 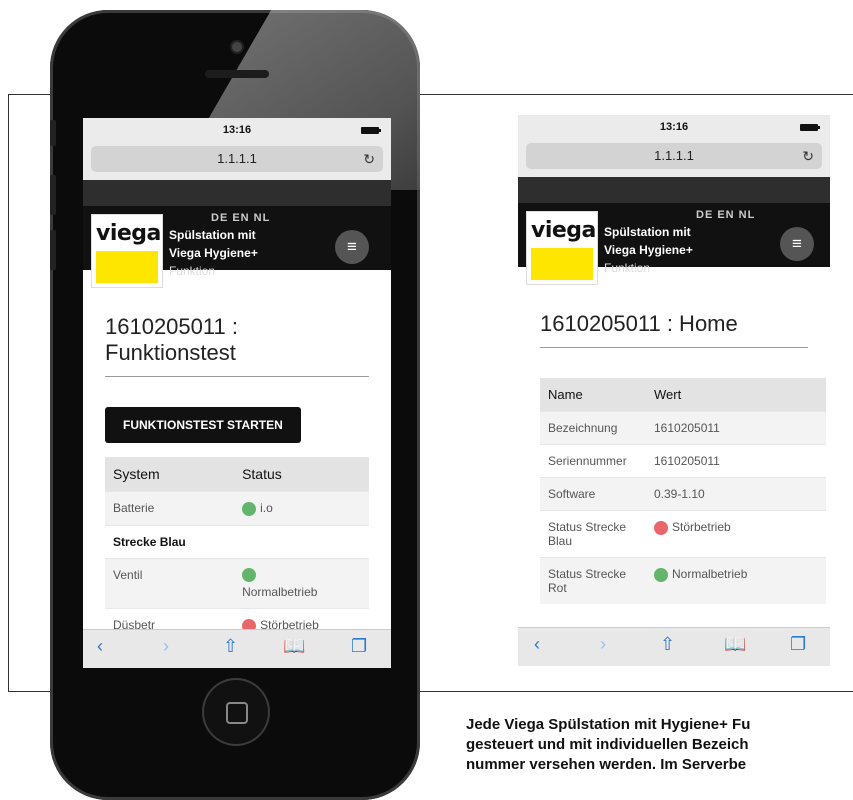 I want to click on table-row: Status Strecke Blau Störbetrieb, so click(x=683, y=534).